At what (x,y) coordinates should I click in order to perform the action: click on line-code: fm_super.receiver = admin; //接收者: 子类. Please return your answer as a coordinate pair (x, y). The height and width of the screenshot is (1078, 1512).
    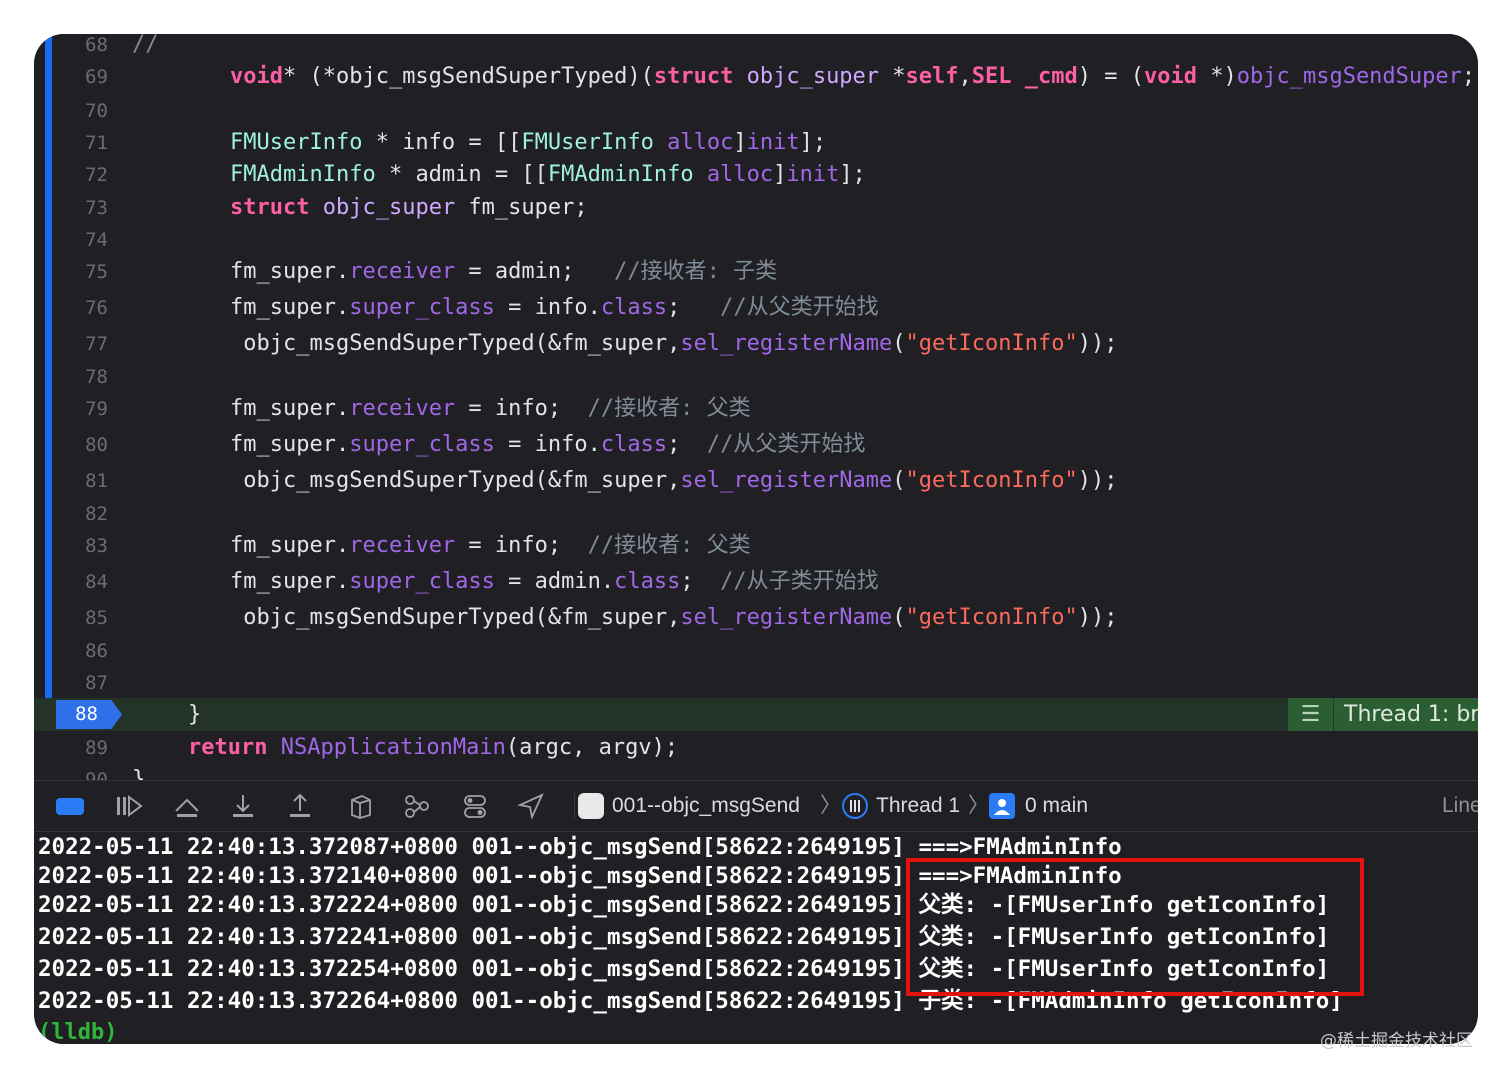
    Looking at the image, I should click on (504, 271).